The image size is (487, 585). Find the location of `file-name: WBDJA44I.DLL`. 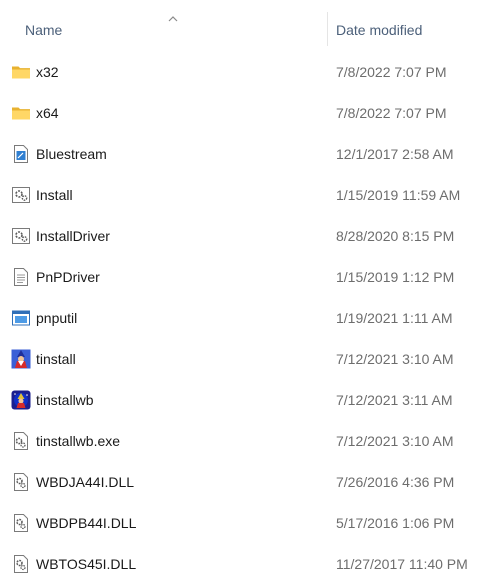

file-name: WBDJA44I.DLL is located at coordinates (85, 482).